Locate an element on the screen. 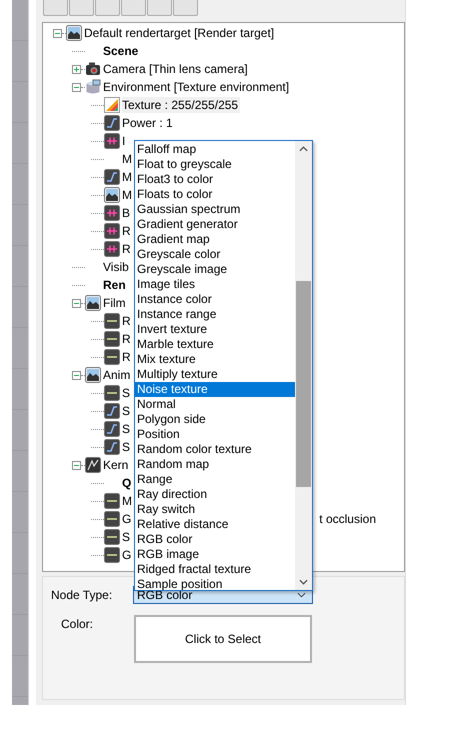  tree-item: Q is located at coordinates (127, 483).